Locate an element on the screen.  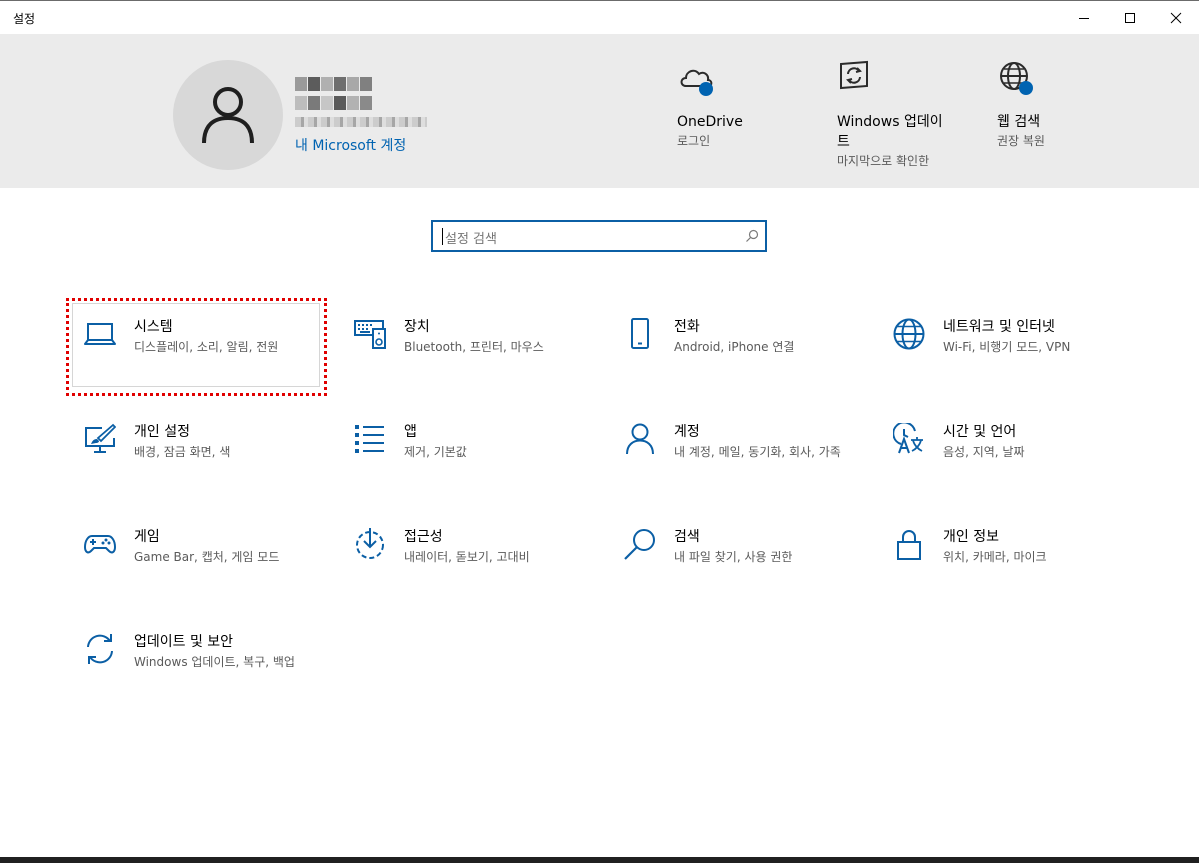
person-icon is located at coordinates (640, 439).